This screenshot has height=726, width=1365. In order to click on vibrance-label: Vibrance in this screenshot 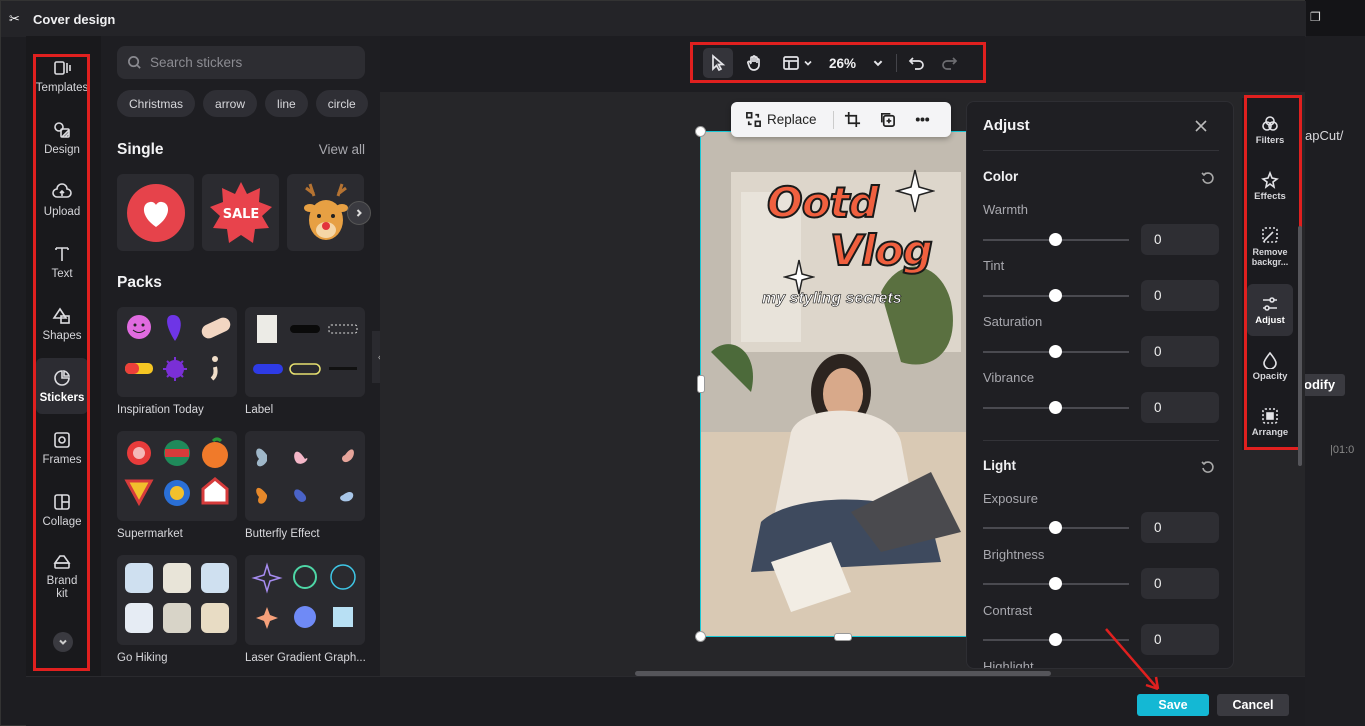, I will do `click(1009, 377)`.